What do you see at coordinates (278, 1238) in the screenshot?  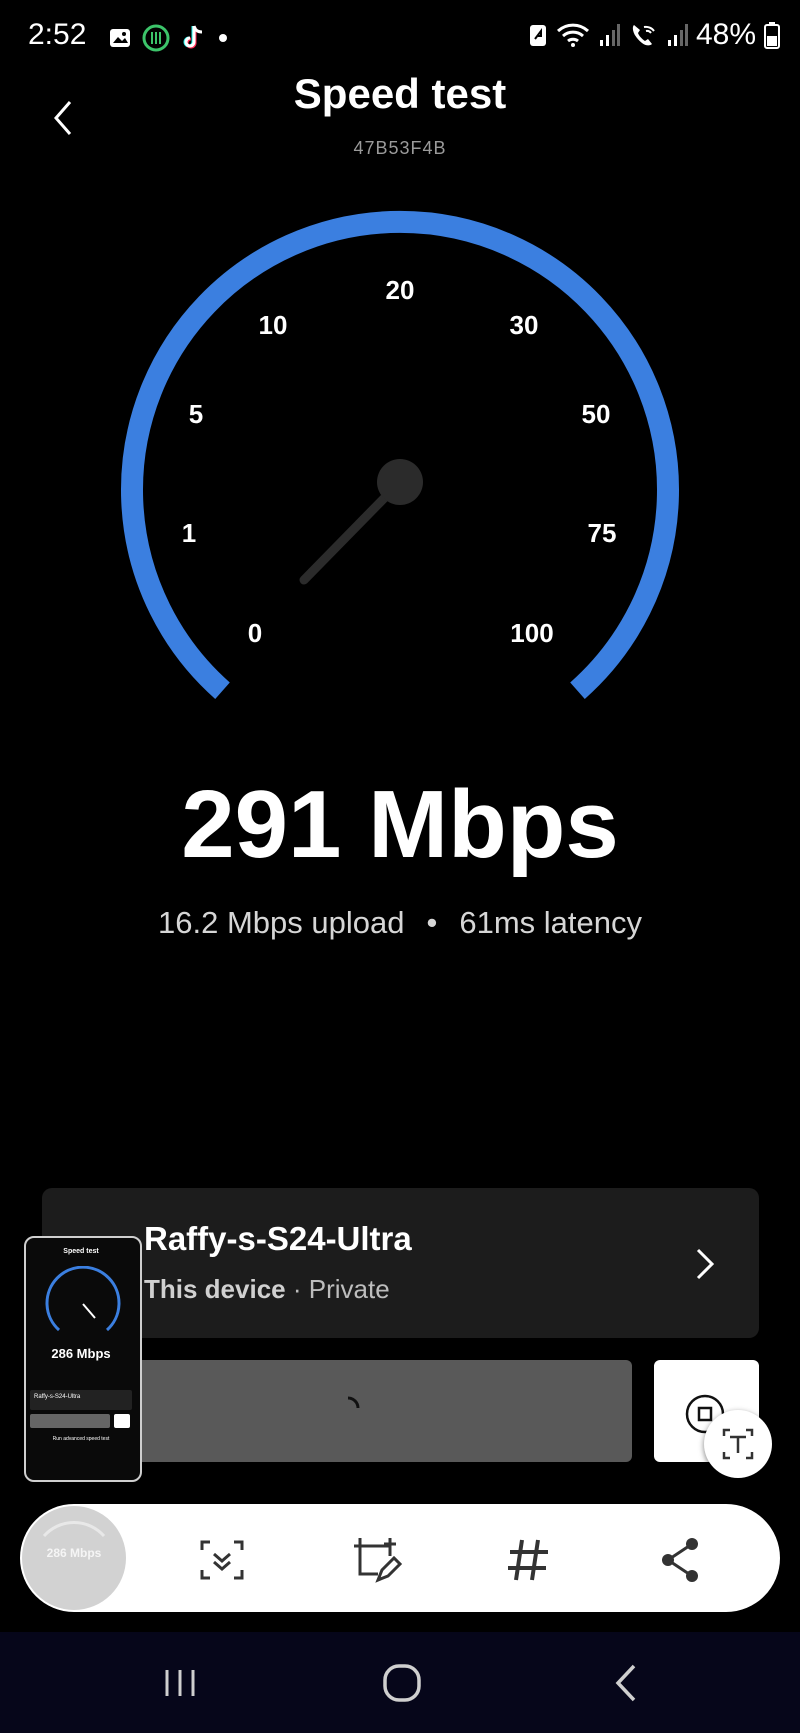 I see `device-name: Raffy-s-S24-Ultra` at bounding box center [278, 1238].